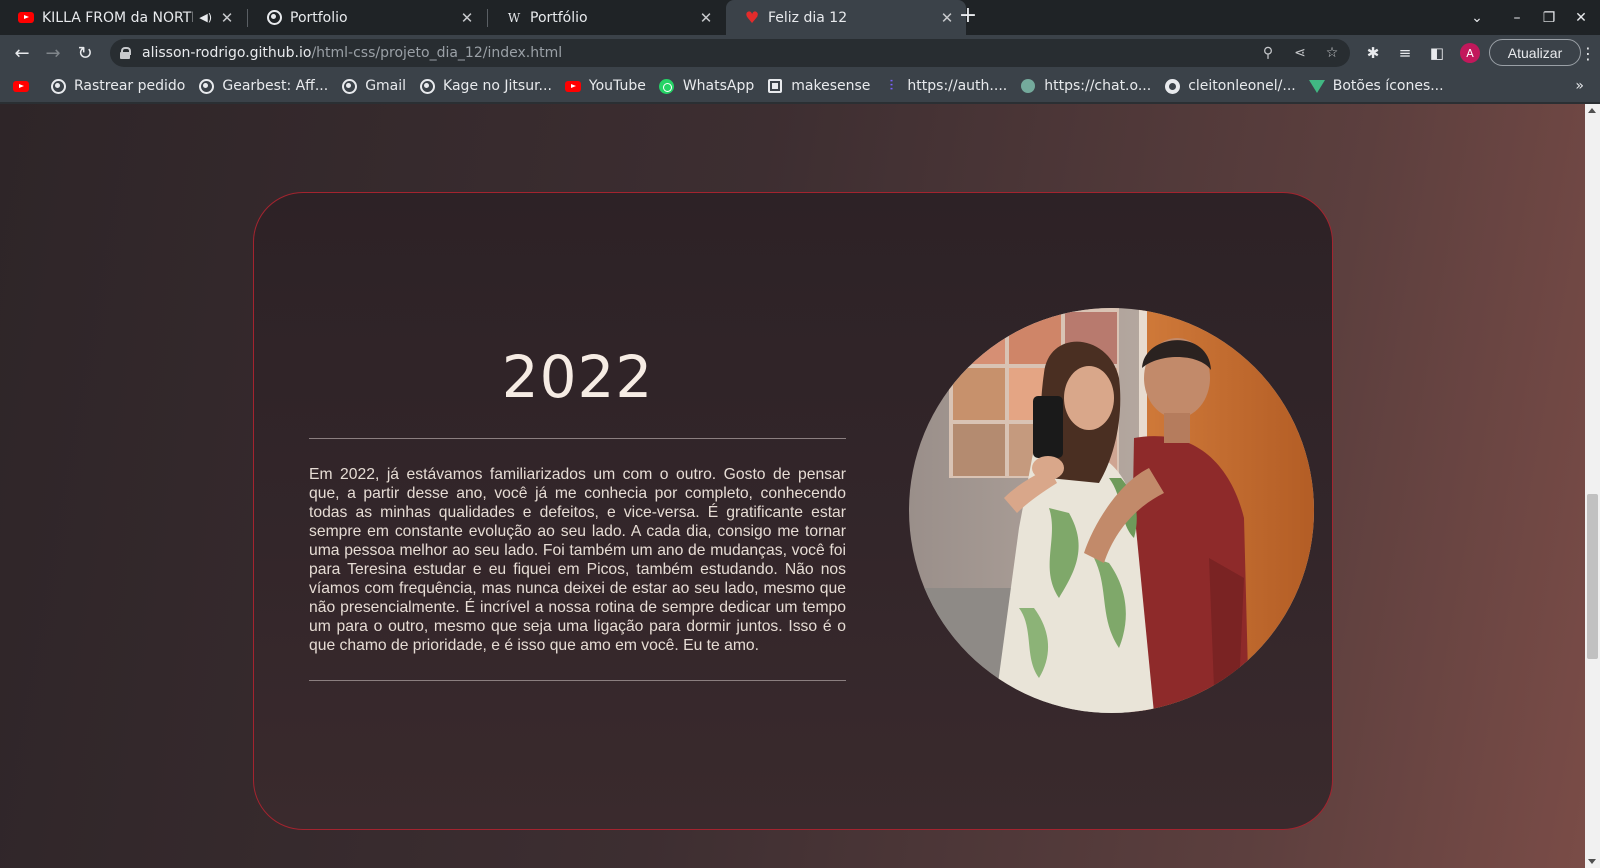 This screenshot has width=1600, height=868. I want to click on bookmark-youtube: YouTube, so click(605, 86).